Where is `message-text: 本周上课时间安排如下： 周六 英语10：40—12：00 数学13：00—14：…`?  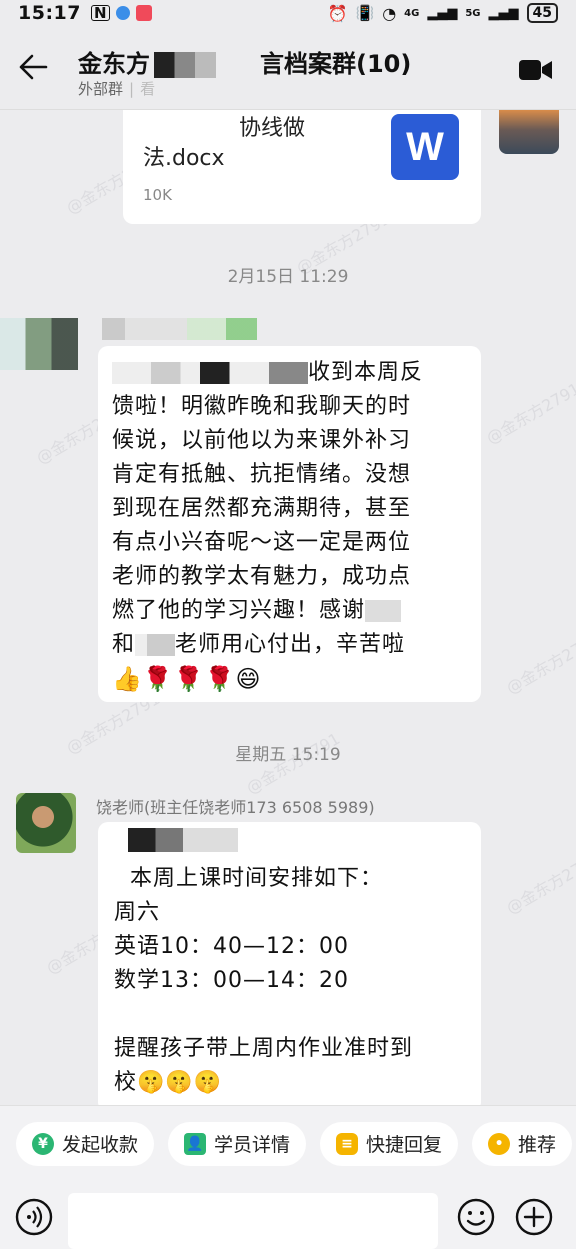 message-text: 本周上课时间安排如下： 周六 英语10：40—12：00 数学13：00—14：… is located at coordinates (264, 980).